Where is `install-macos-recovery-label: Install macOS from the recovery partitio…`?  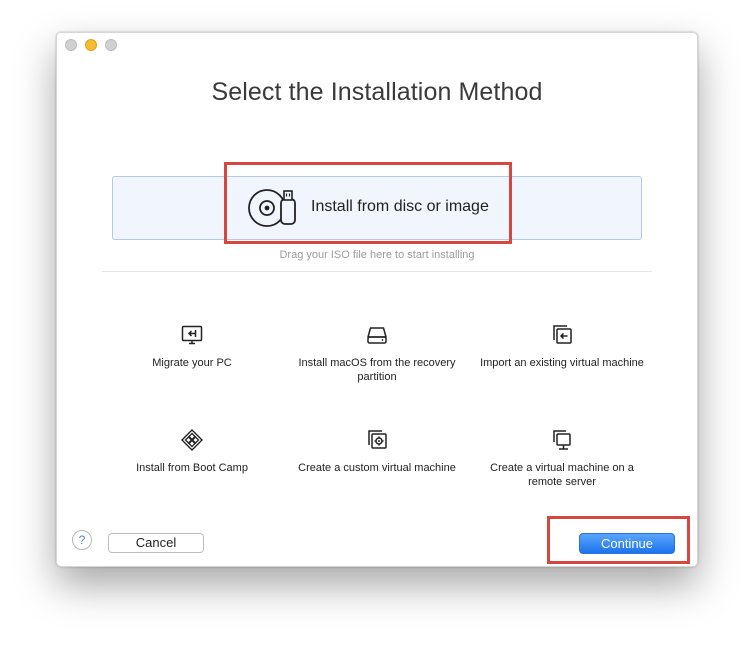
install-macos-recovery-label: Install macOS from the recovery partitio… is located at coordinates (377, 370).